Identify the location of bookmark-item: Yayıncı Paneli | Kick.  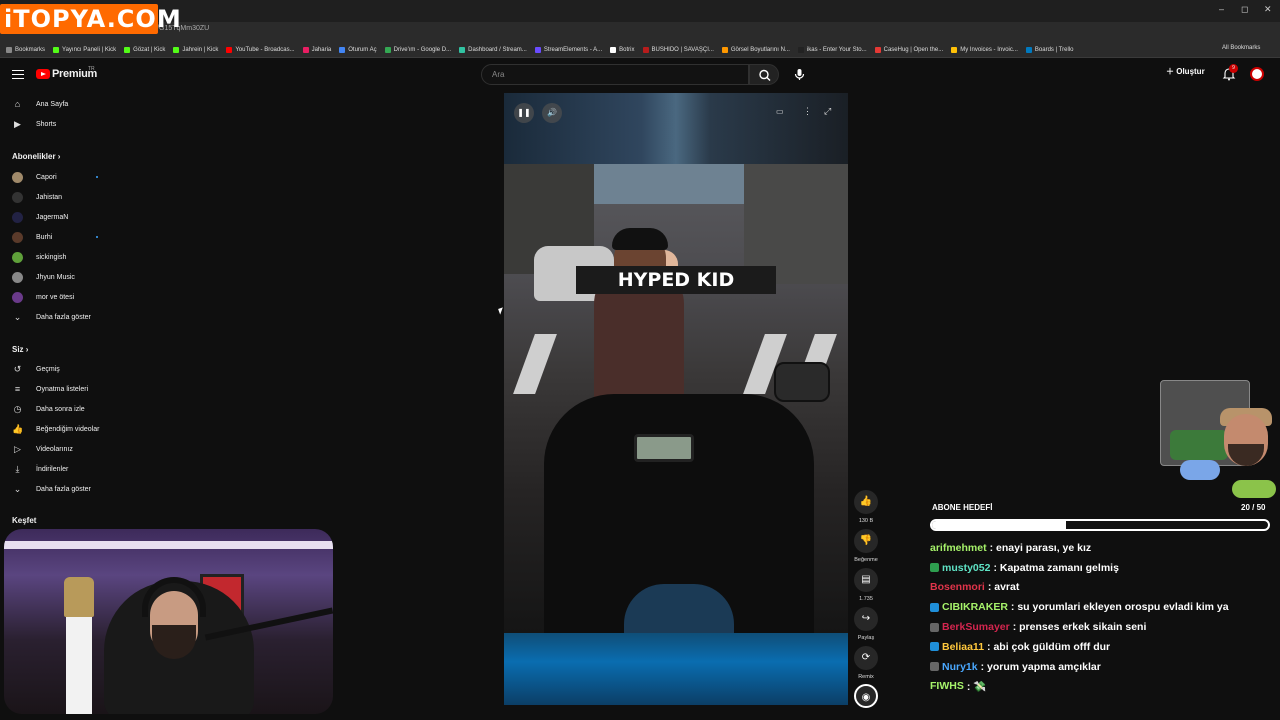
(85, 49).